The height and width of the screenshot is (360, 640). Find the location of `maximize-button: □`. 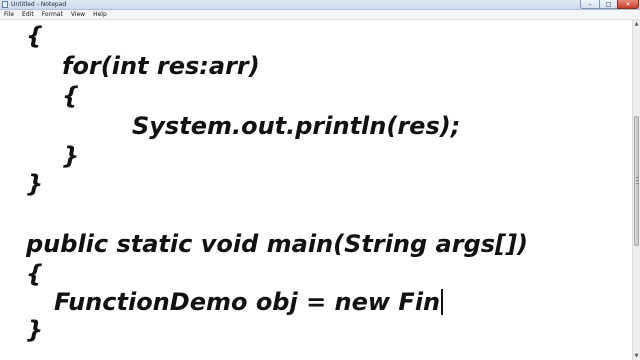

maximize-button: □ is located at coordinates (608, 4).